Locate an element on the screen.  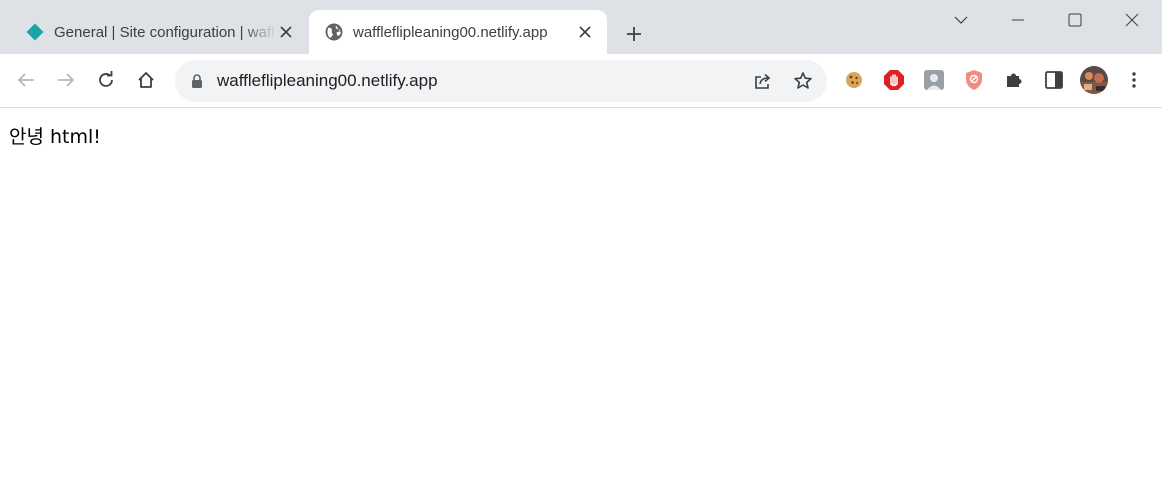
minimize-button is located at coordinates (1018, 20).